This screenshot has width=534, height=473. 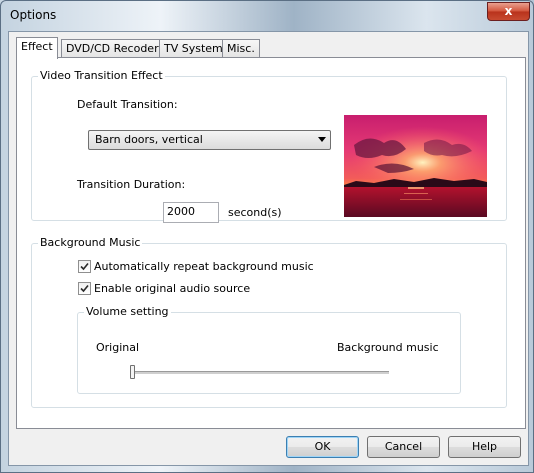 What do you see at coordinates (172, 288) in the screenshot?
I see `original-audio-label: Enable original audio source` at bounding box center [172, 288].